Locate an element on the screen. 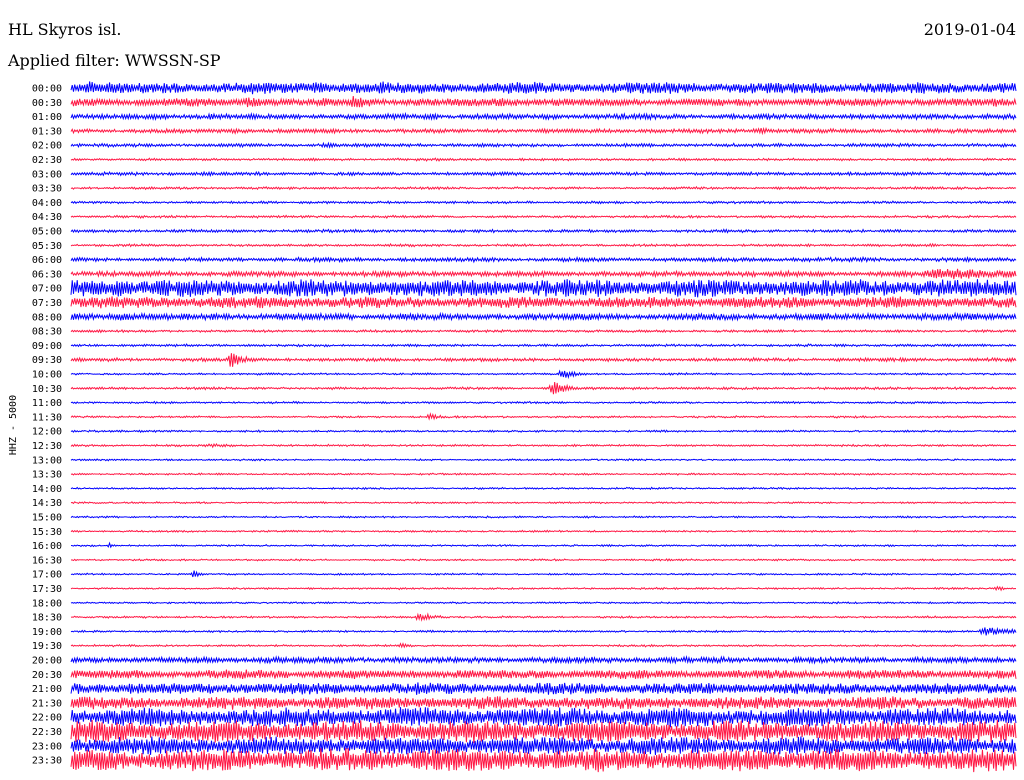 Image resolution: width=1024 pixels, height=780 pixels. time-label: 03:00 is located at coordinates (47, 174).